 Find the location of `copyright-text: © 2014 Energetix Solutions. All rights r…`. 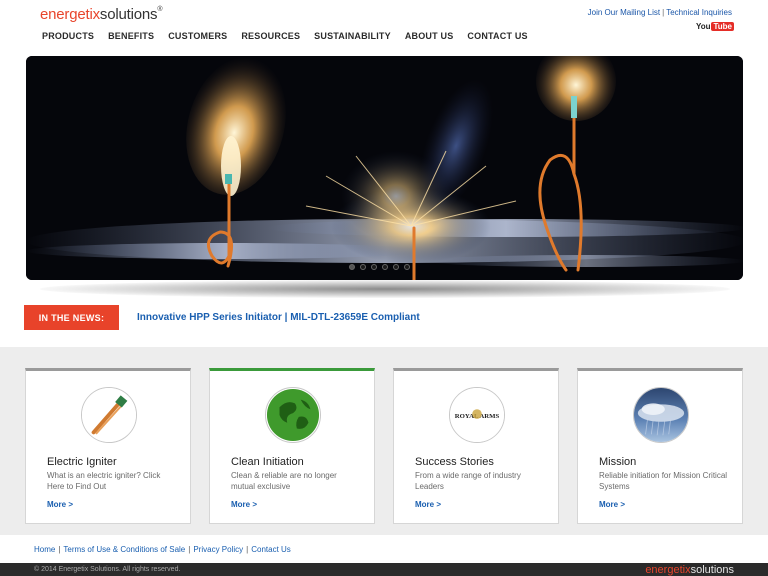

copyright-text: © 2014 Energetix Solutions. All rights r… is located at coordinates (107, 569).